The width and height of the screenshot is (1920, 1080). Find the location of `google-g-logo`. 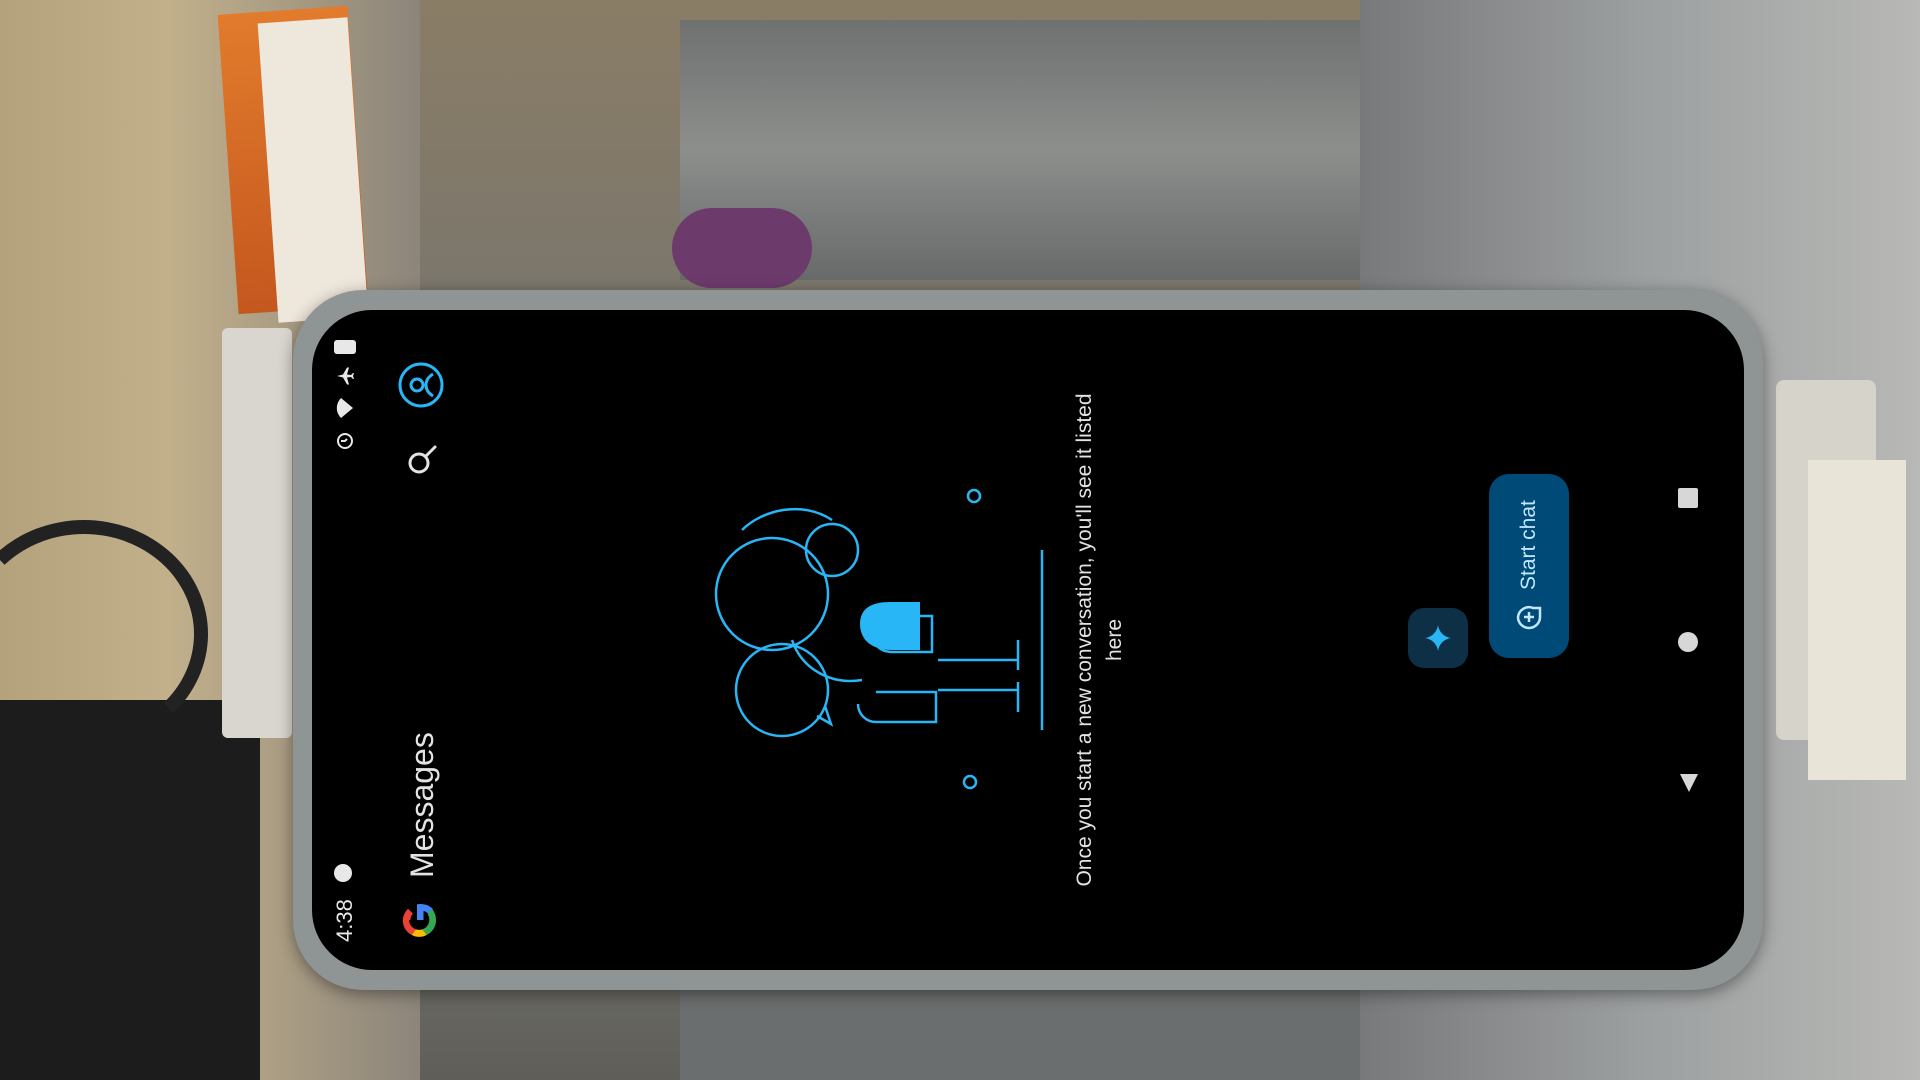

google-g-logo is located at coordinates (419, 920).